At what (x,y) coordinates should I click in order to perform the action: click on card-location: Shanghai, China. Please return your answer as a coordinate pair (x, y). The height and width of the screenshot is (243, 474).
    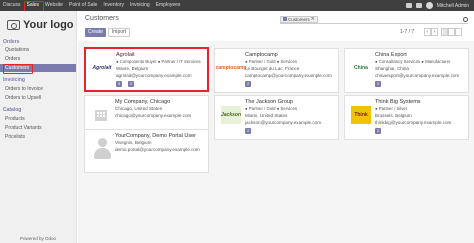
    Looking at the image, I should click on (392, 68).